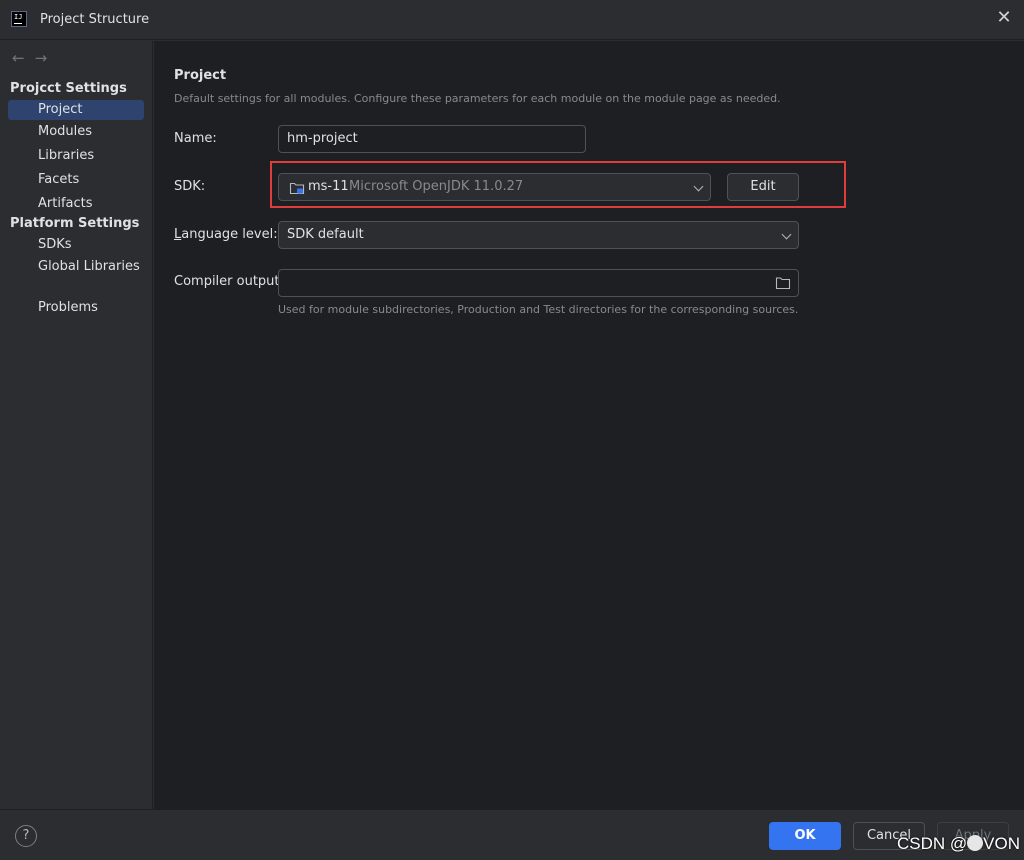 The height and width of the screenshot is (860, 1024). I want to click on platform-settings-heading: Platform Settings, so click(75, 223).